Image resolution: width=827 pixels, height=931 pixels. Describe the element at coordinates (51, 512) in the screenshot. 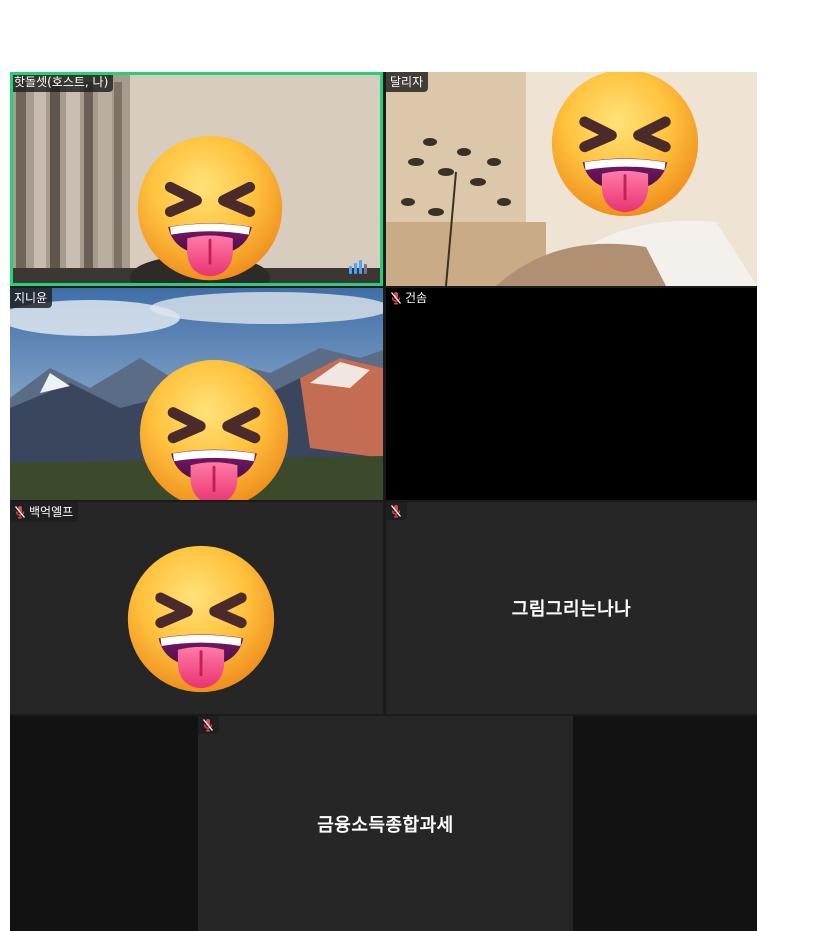

I see `participant-name: 백억엘프` at that location.